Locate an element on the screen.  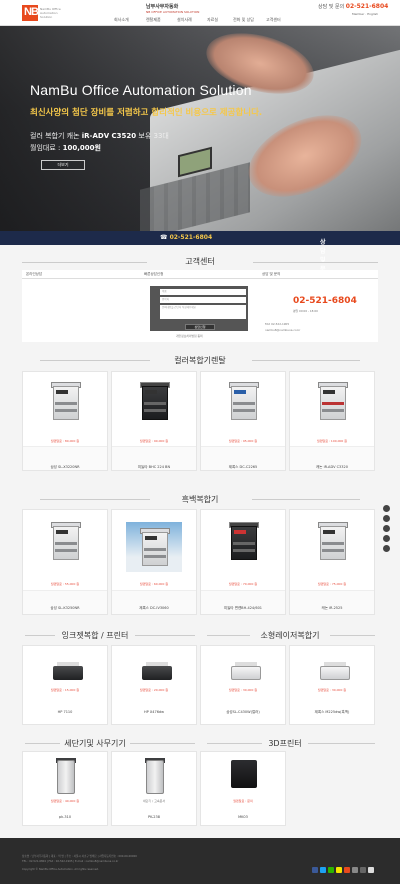
product-name: 삼성SL-C430W(컬러) is located at coordinates (243, 712).